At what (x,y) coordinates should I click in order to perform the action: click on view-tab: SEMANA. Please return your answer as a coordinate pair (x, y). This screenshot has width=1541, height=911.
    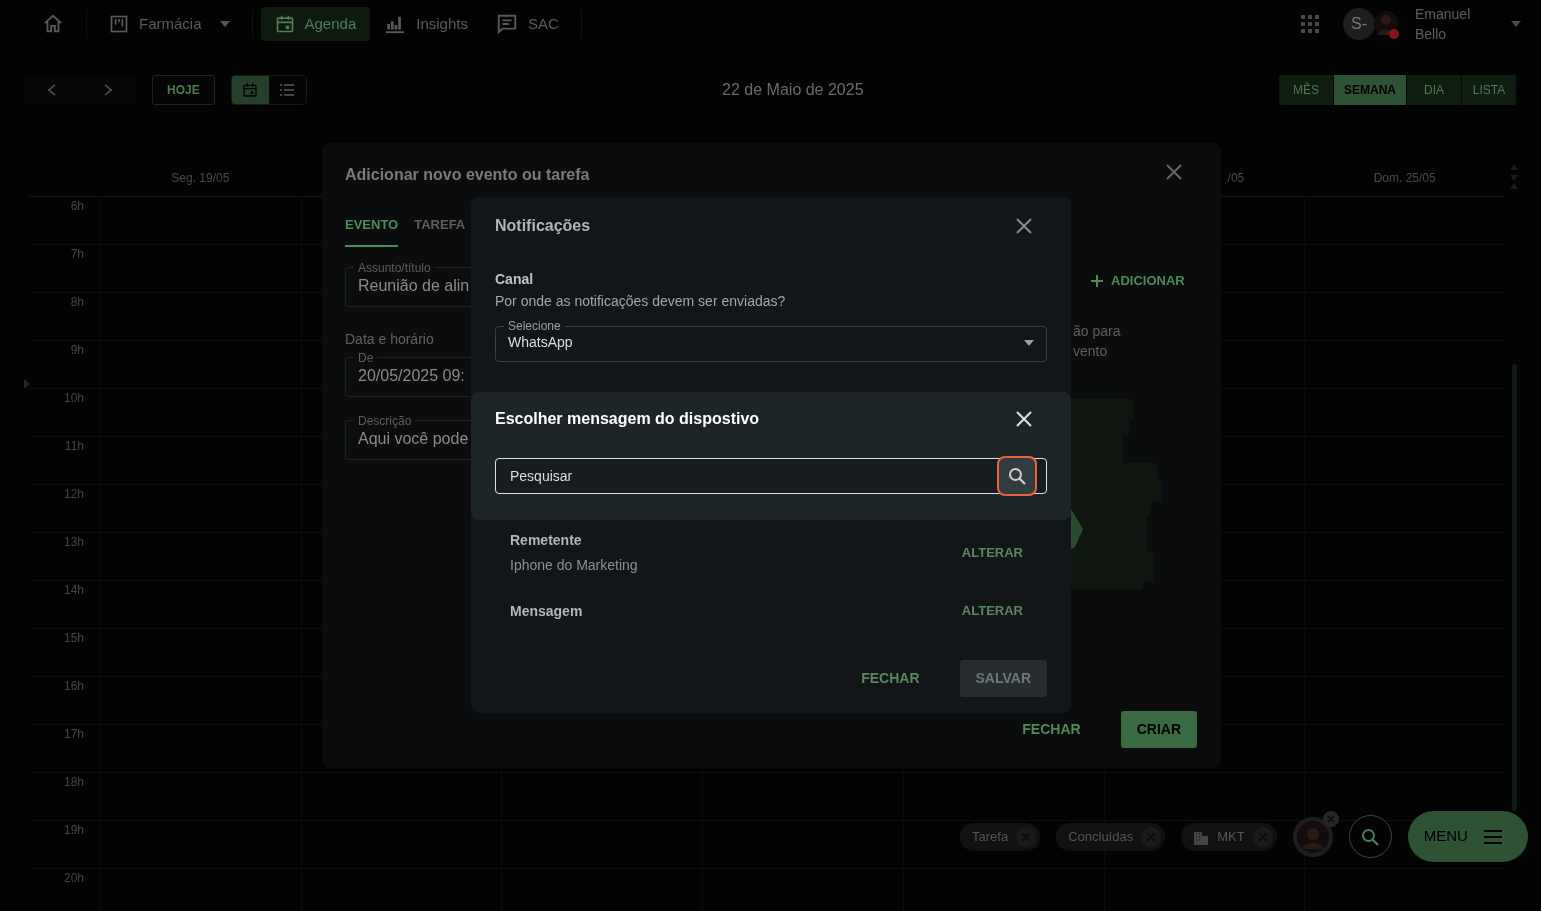
    Looking at the image, I should click on (1370, 90).